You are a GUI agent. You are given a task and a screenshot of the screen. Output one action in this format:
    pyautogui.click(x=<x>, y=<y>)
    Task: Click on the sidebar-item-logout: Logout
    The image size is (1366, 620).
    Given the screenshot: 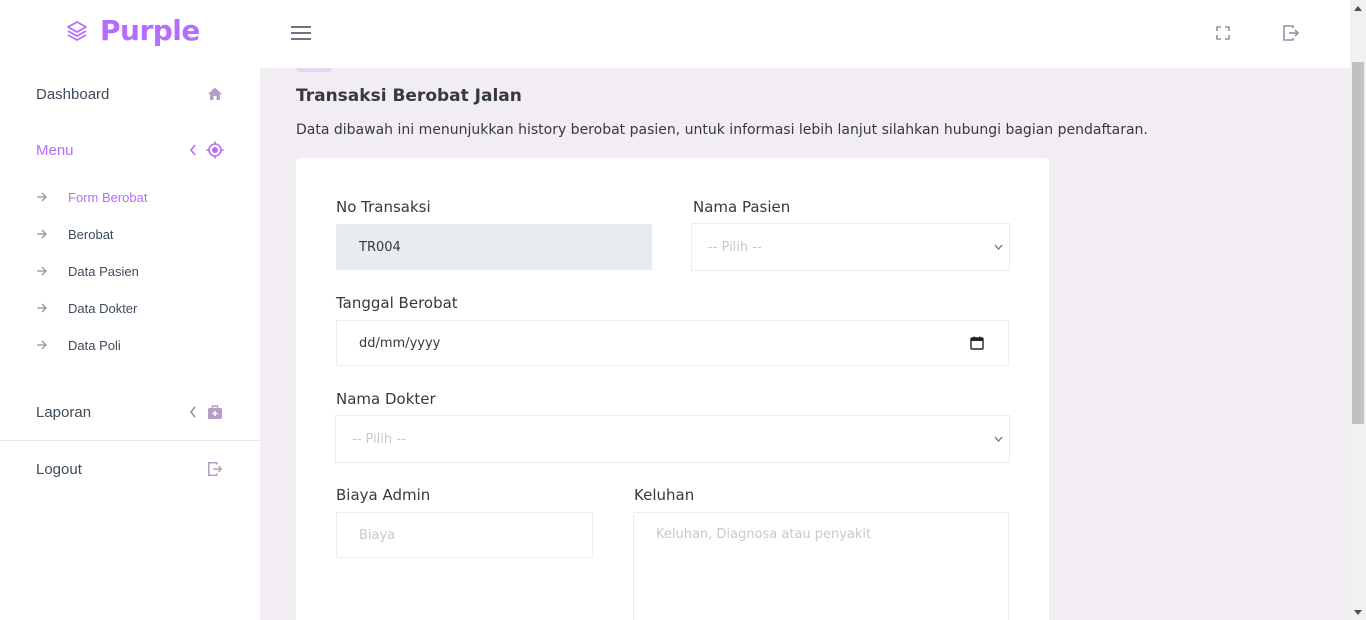 What is the action you would take?
    pyautogui.click(x=130, y=469)
    